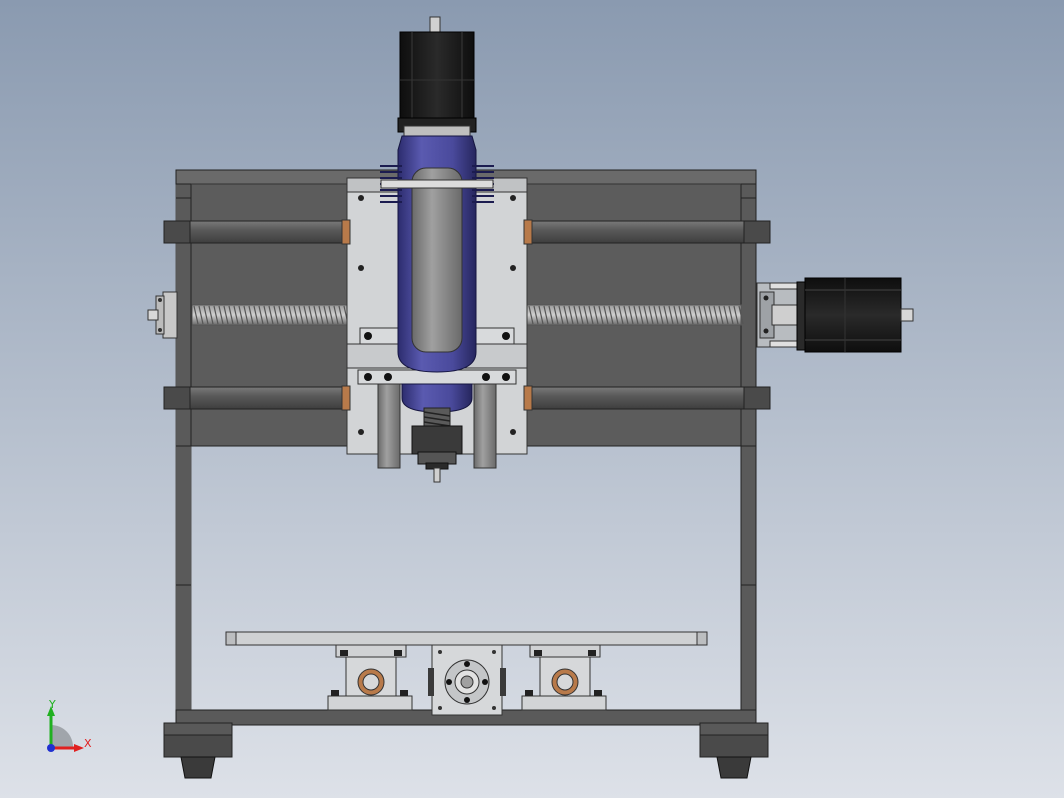 The image size is (1064, 798). Describe the element at coordinates (466, 638) in the screenshot. I see `work-table` at that location.